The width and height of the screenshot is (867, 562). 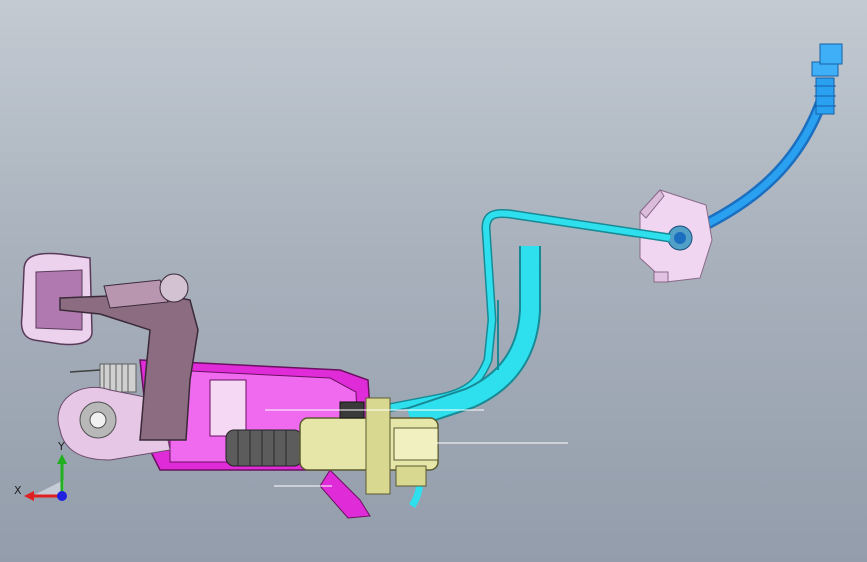 I want to click on x-axis-label: X, so click(x=18, y=490).